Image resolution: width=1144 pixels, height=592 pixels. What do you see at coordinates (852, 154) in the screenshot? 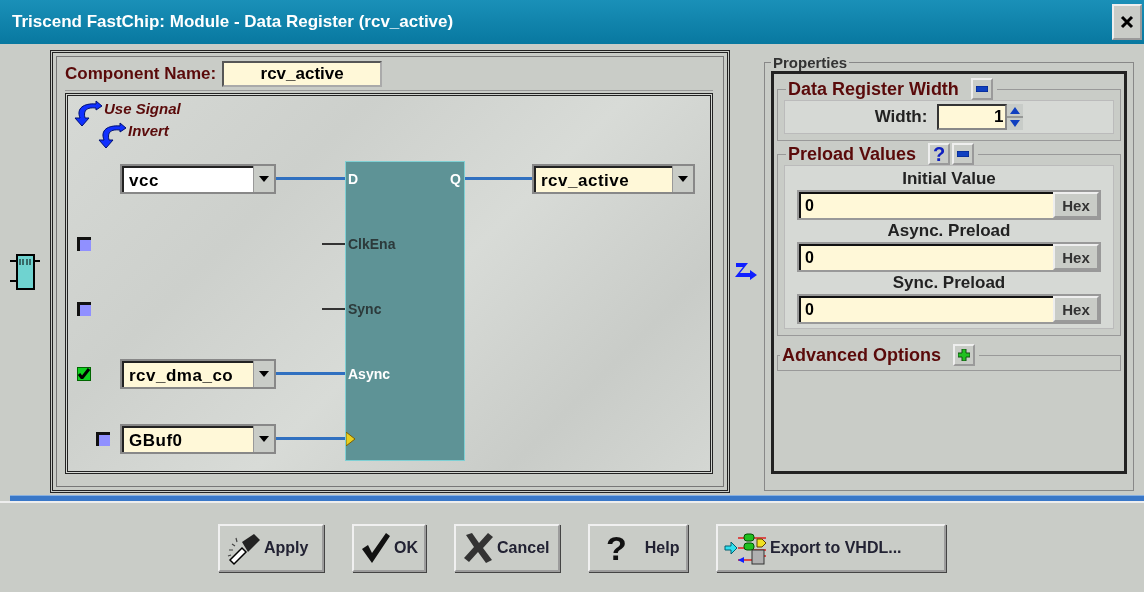
I see `section-title: Preload Values` at bounding box center [852, 154].